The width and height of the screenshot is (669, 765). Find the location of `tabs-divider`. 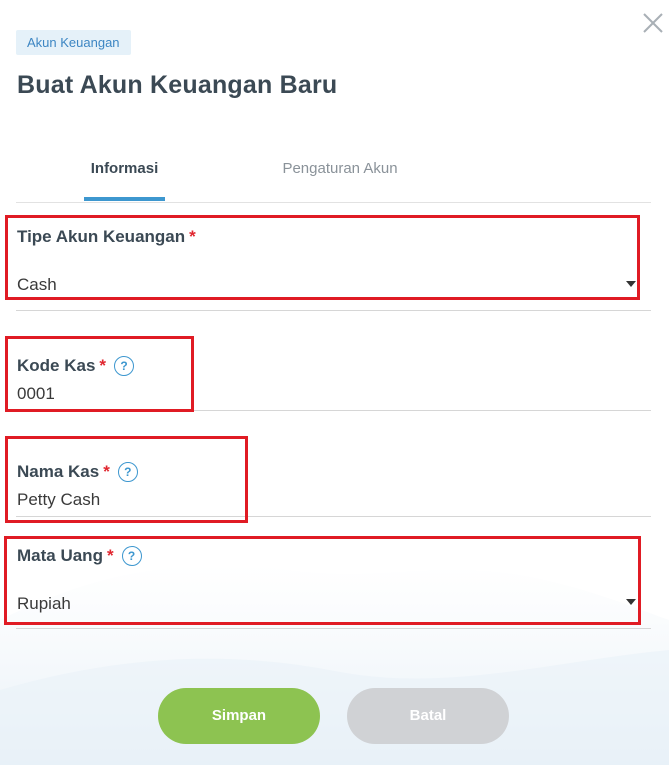

tabs-divider is located at coordinates (333, 202).